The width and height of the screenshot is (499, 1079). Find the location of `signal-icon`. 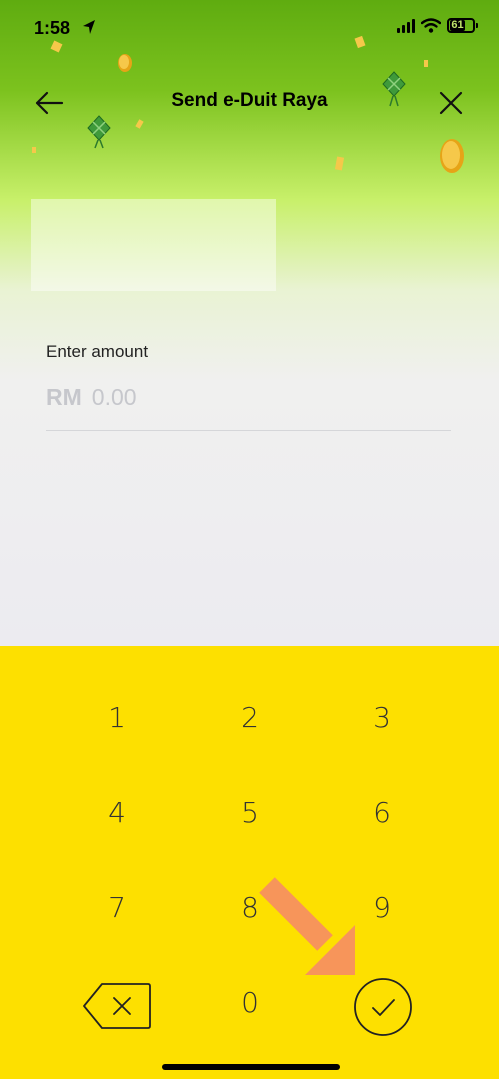

signal-icon is located at coordinates (406, 25).